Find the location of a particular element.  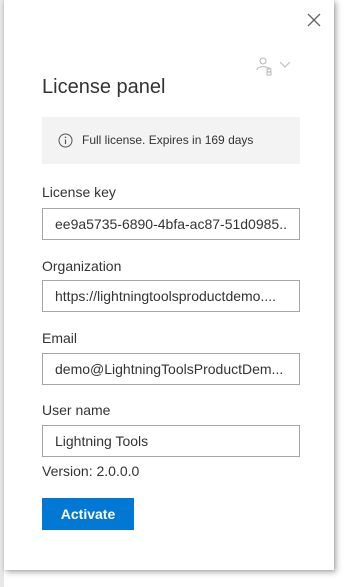

close-icon is located at coordinates (314, 20).